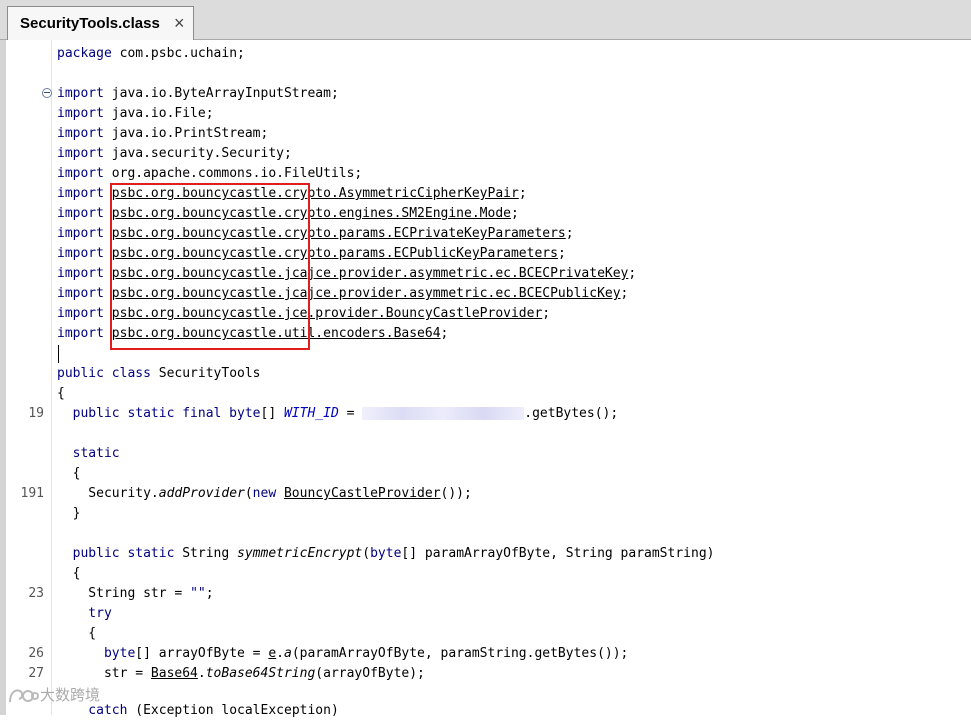  I want to click on code-text: [], so click(272, 413).